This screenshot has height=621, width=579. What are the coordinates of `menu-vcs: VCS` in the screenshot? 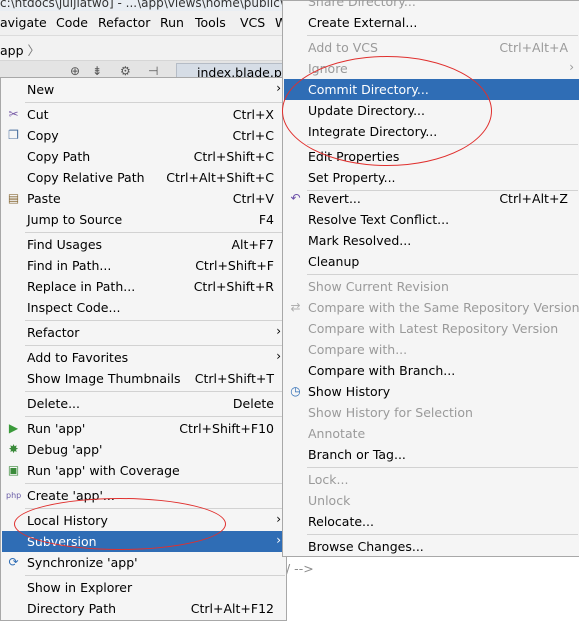 It's located at (252, 22).